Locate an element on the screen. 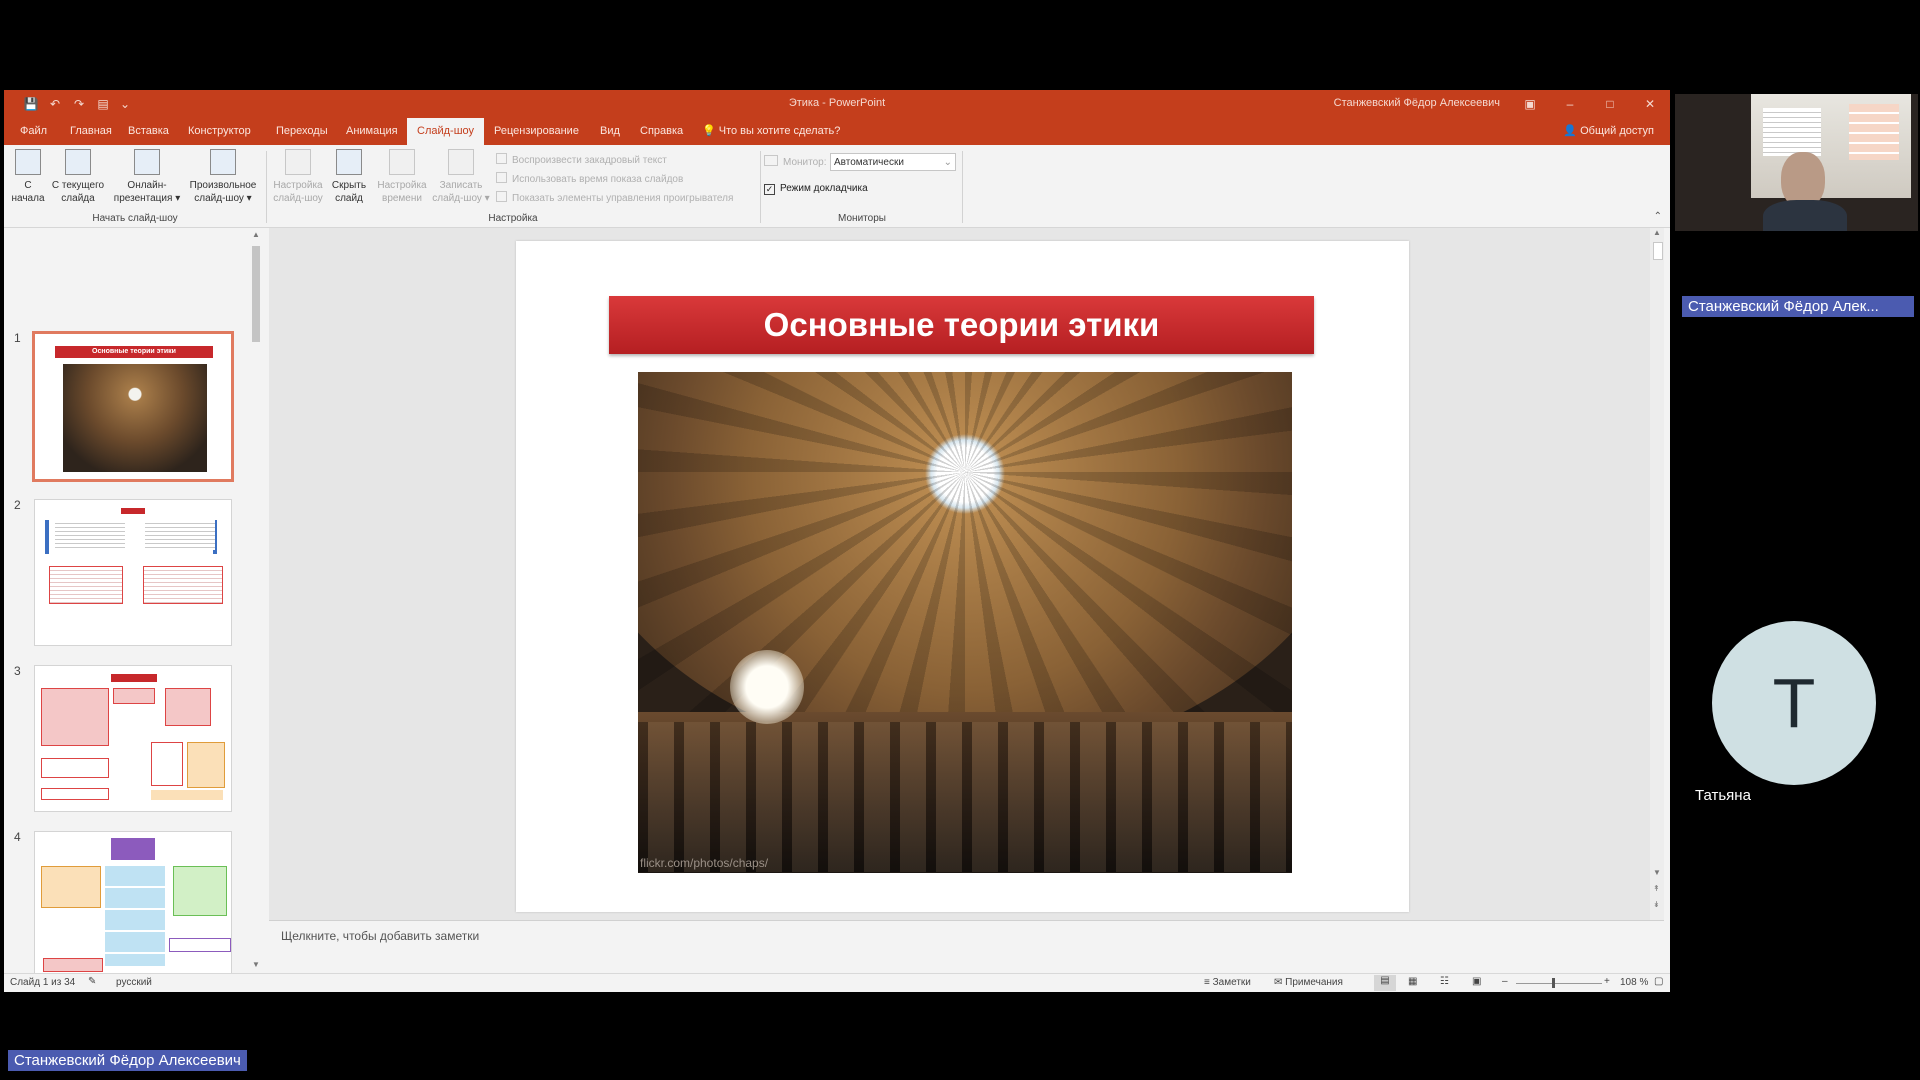  group-setup: Настройка is located at coordinates (513, 218).